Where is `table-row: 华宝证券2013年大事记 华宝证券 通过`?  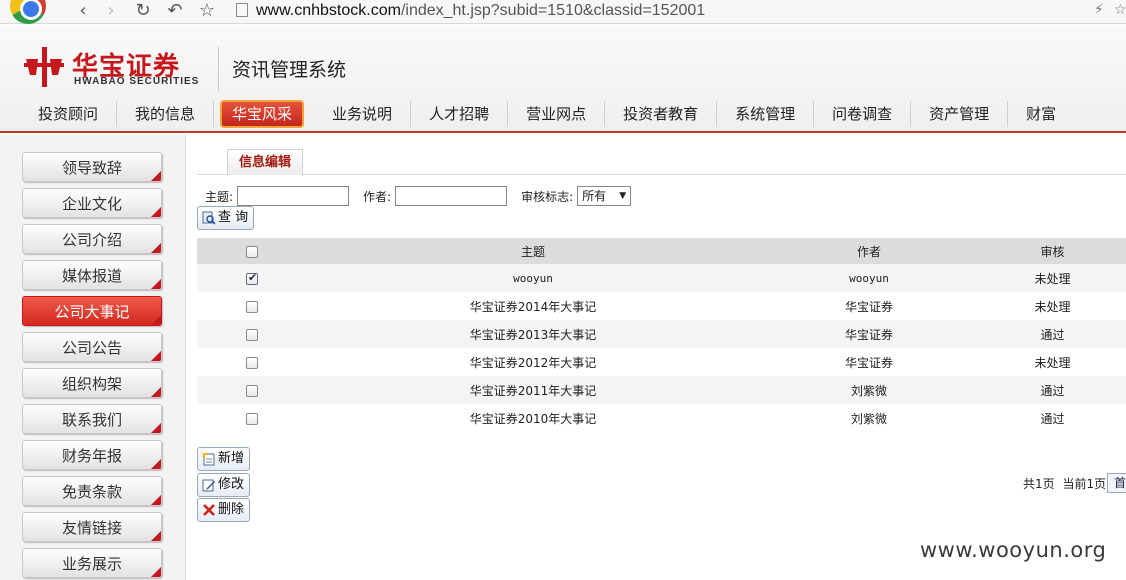 table-row: 华宝证券2013年大事记 华宝证券 通过 is located at coordinates (661, 334).